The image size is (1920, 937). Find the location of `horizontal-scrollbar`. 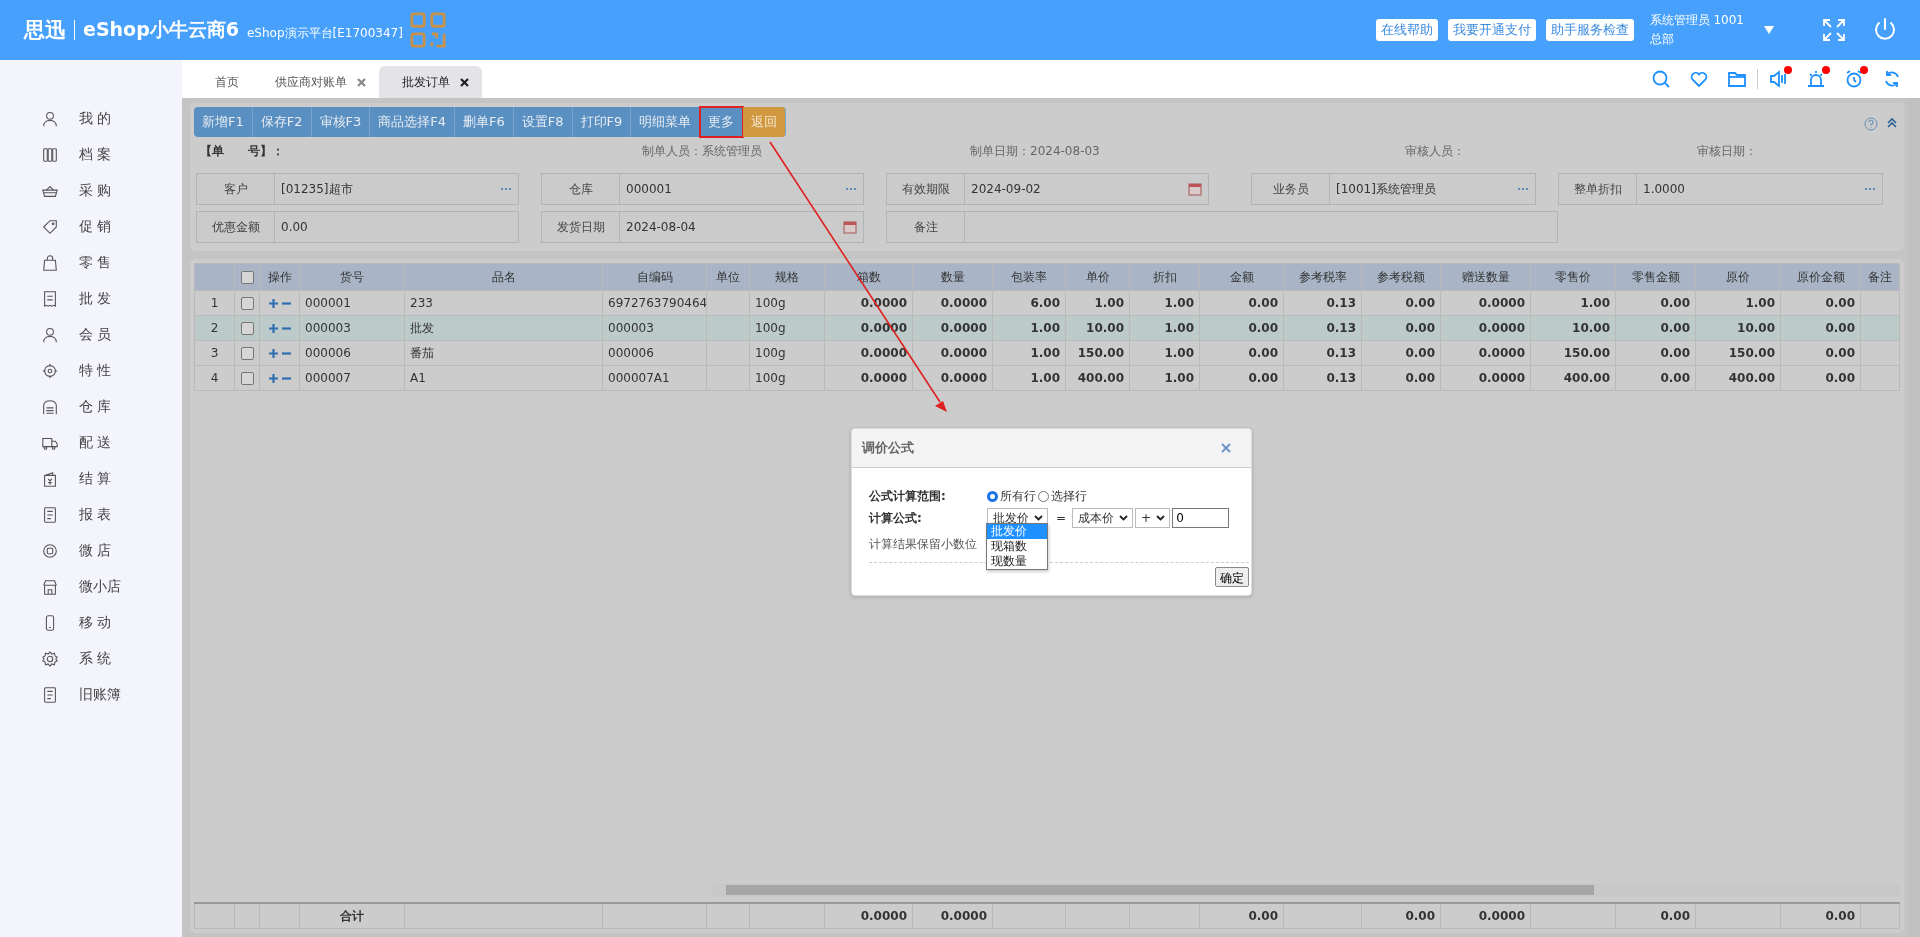

horizontal-scrollbar is located at coordinates (1306, 890).